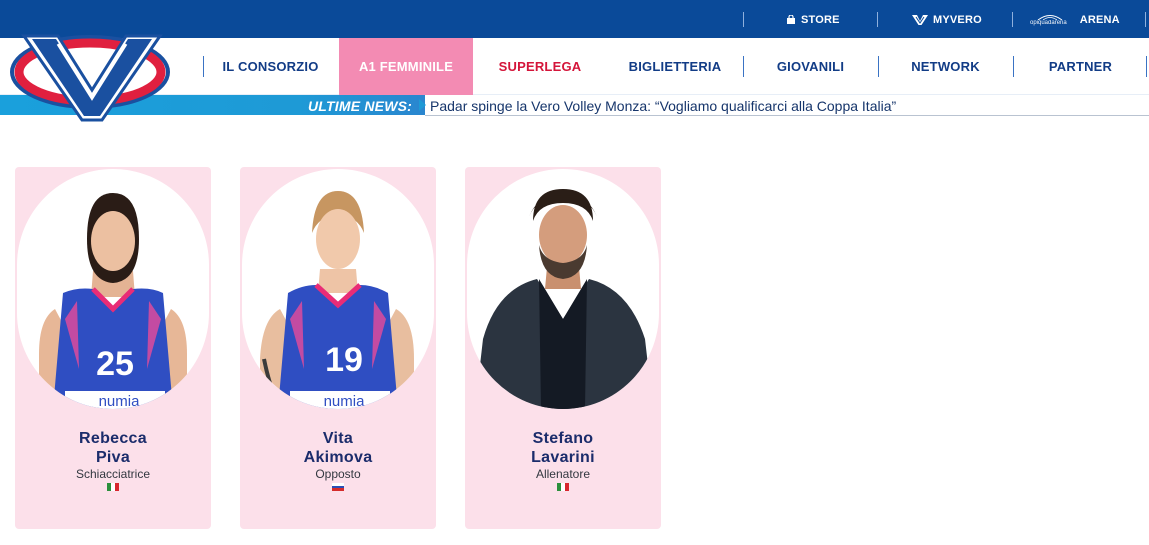 This screenshot has height=545, width=1149. What do you see at coordinates (406, 66) in the screenshot?
I see `nav-item-a1-femminile: A1 FEMMINILE` at bounding box center [406, 66].